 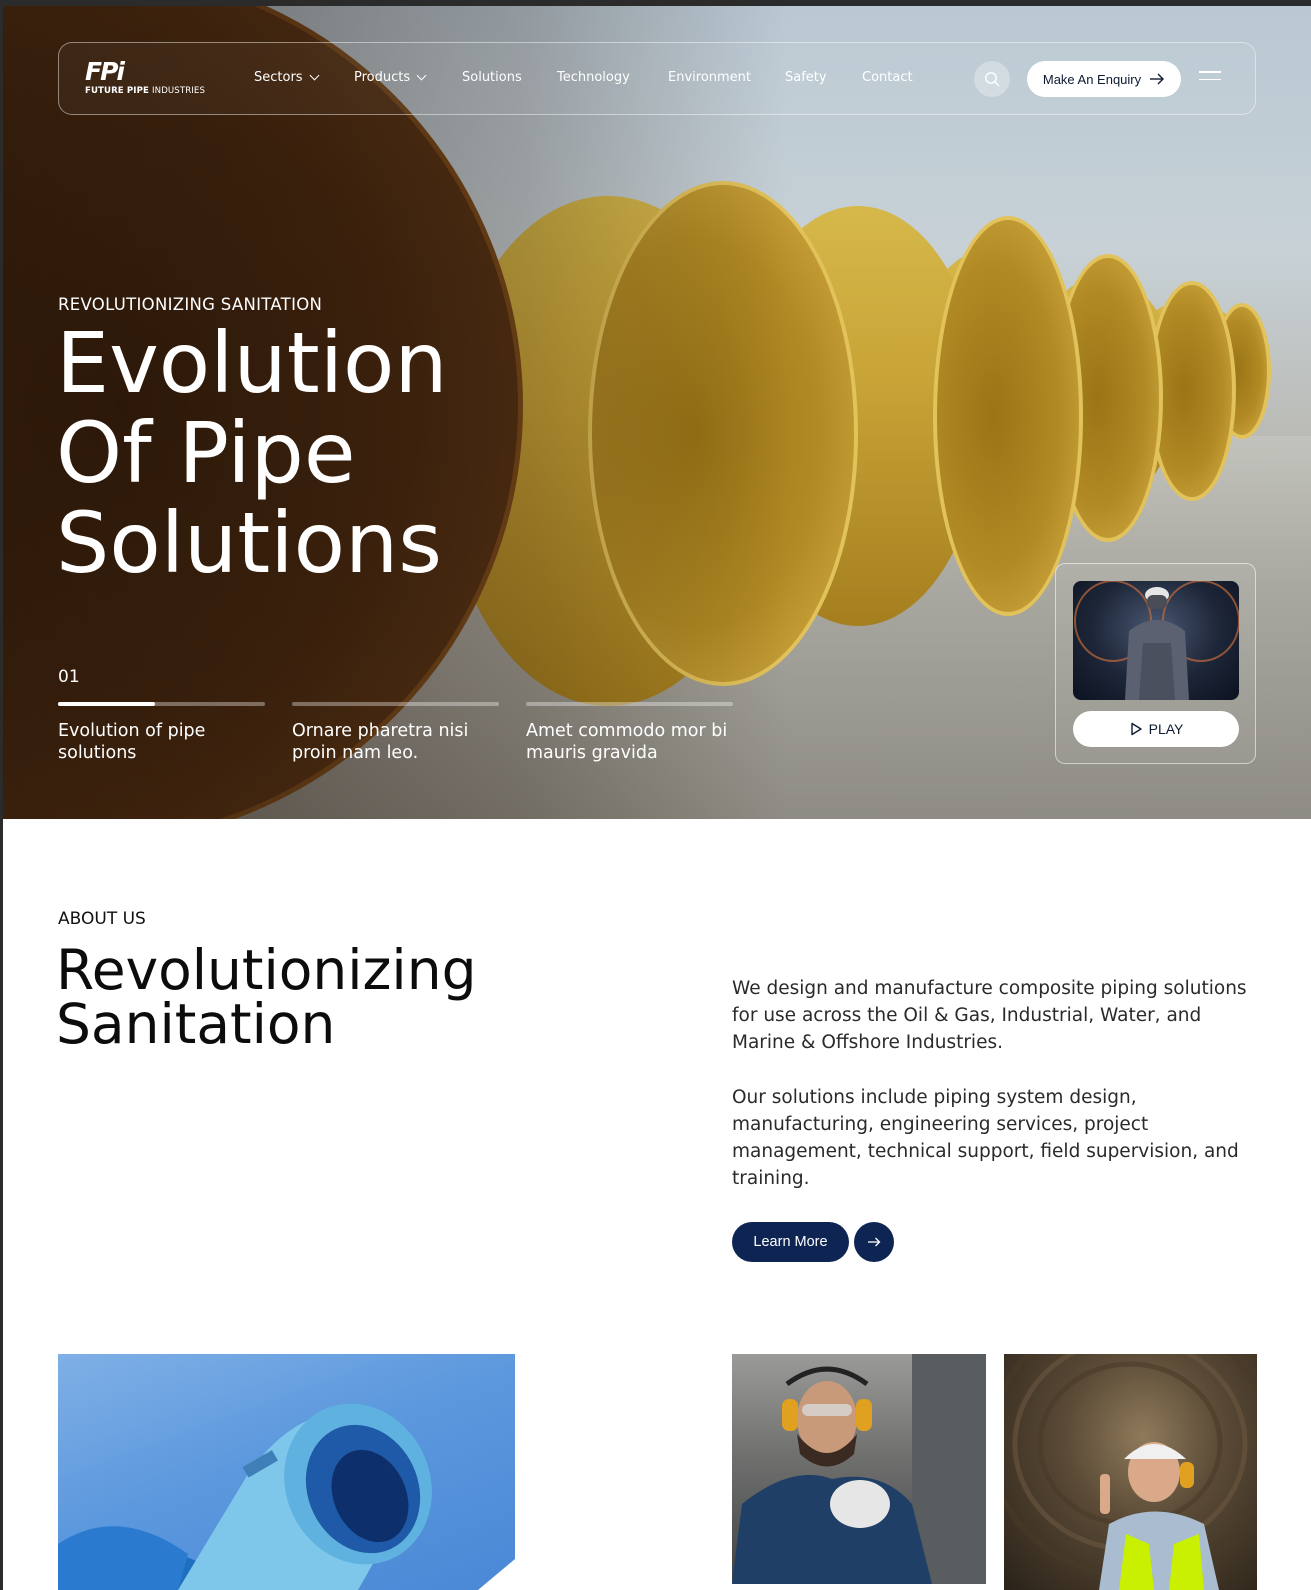 What do you see at coordinates (117, 91) in the screenshot?
I see `logo-wordmark-bold: FUTURE PIPE` at bounding box center [117, 91].